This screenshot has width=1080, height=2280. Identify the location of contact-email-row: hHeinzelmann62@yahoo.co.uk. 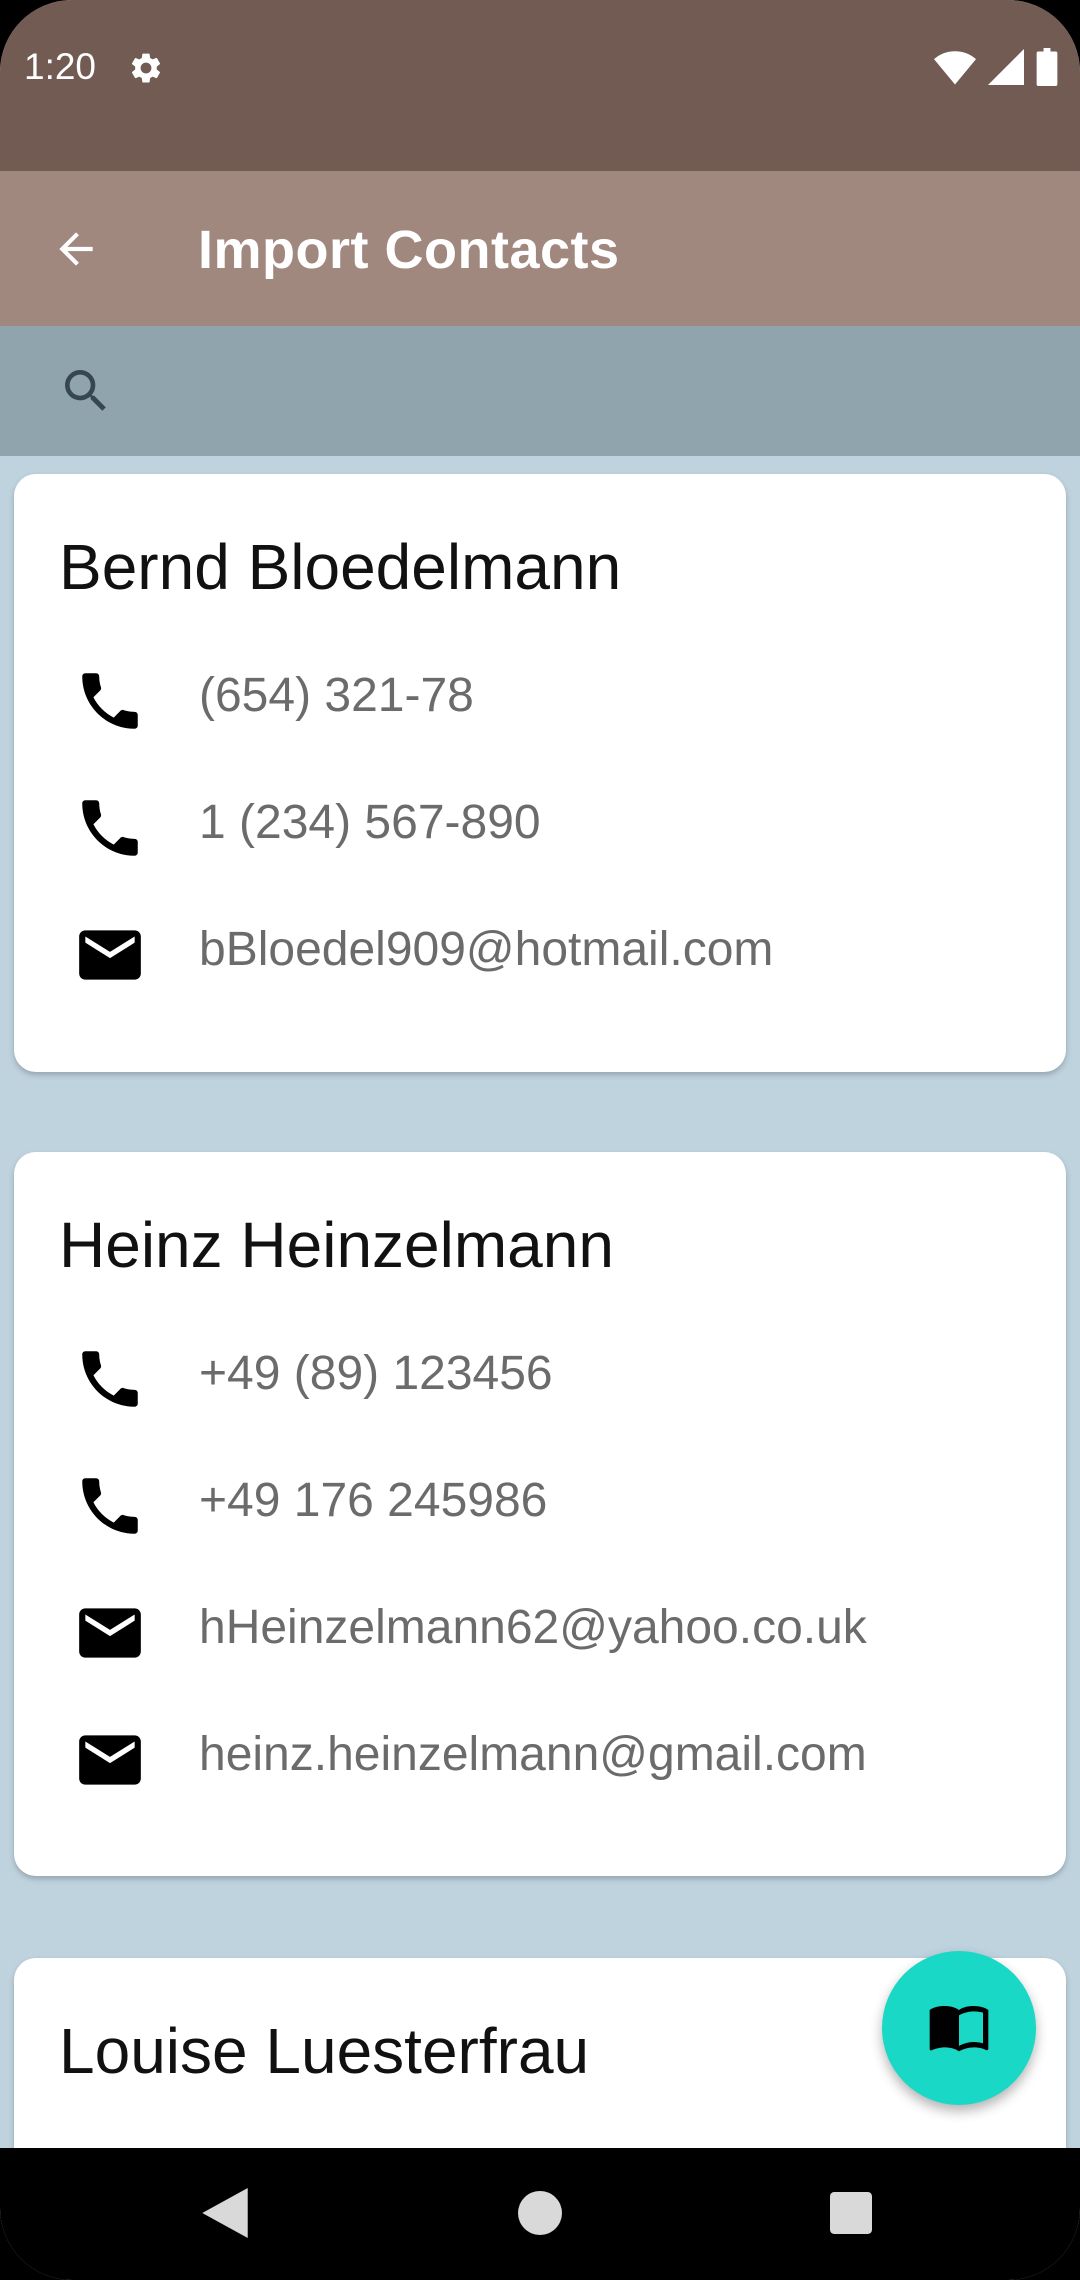
(549, 1624).